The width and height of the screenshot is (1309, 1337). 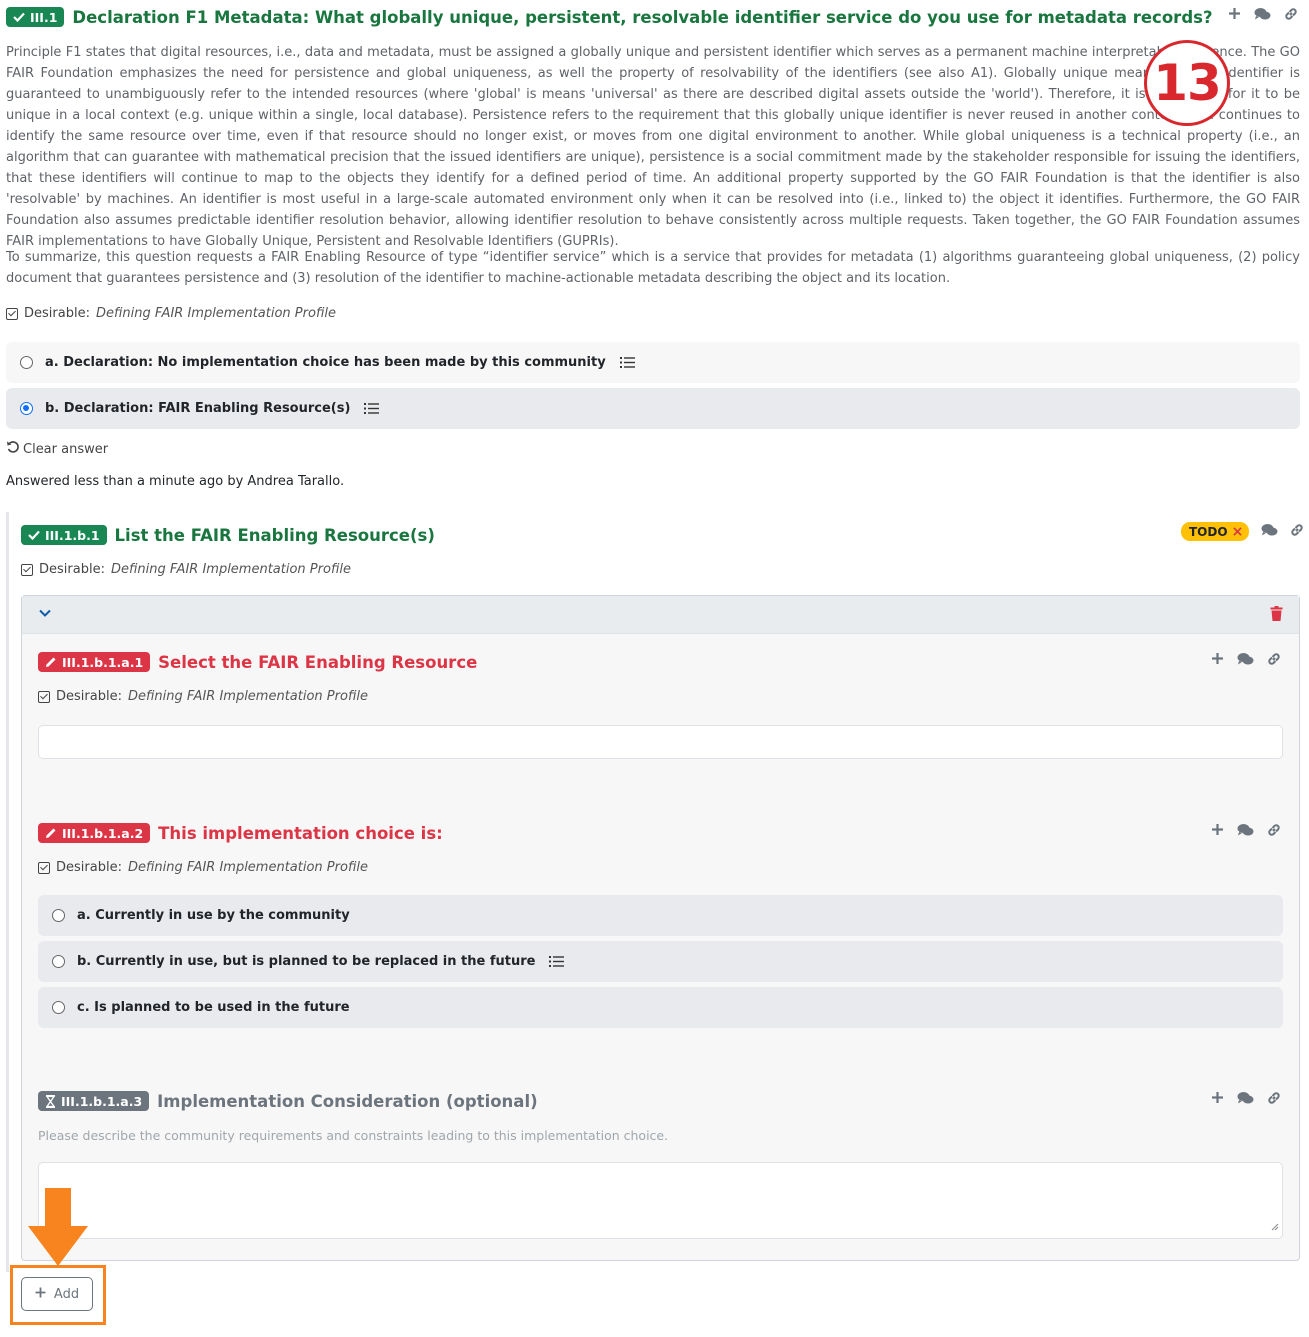 What do you see at coordinates (102, 1101) in the screenshot?
I see `item-3-id: III.1.b.1.a.3` at bounding box center [102, 1101].